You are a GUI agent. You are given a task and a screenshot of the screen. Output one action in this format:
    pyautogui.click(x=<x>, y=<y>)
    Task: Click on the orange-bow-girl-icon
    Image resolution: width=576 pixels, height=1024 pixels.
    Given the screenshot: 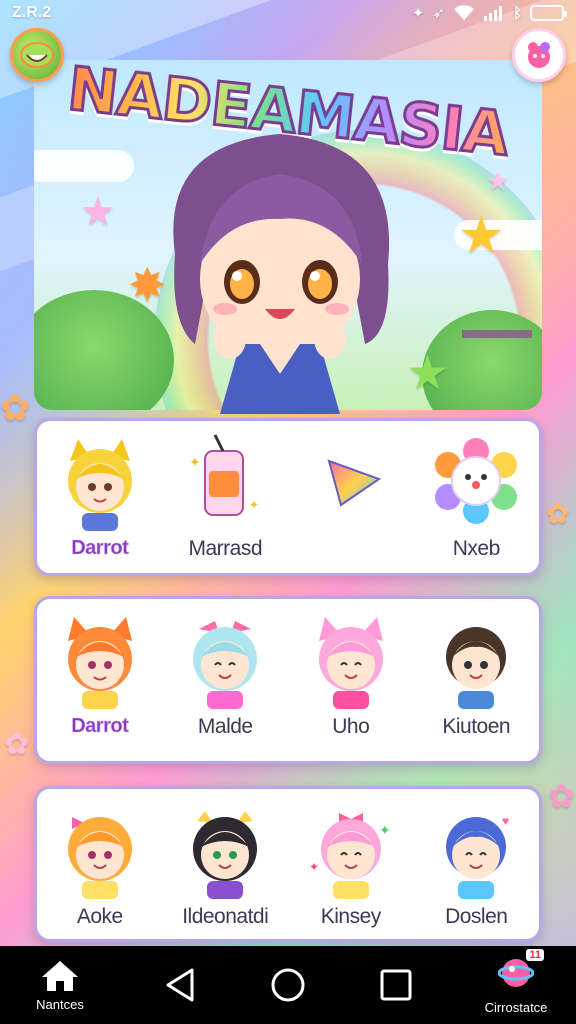 What is the action you would take?
    pyautogui.click(x=99, y=858)
    